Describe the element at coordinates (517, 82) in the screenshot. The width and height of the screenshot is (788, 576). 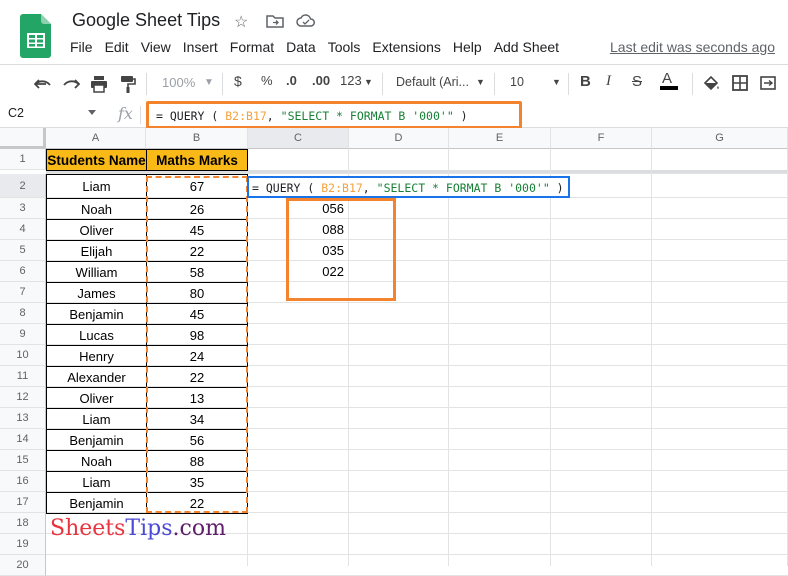
I see `font-size-select: 10` at that location.